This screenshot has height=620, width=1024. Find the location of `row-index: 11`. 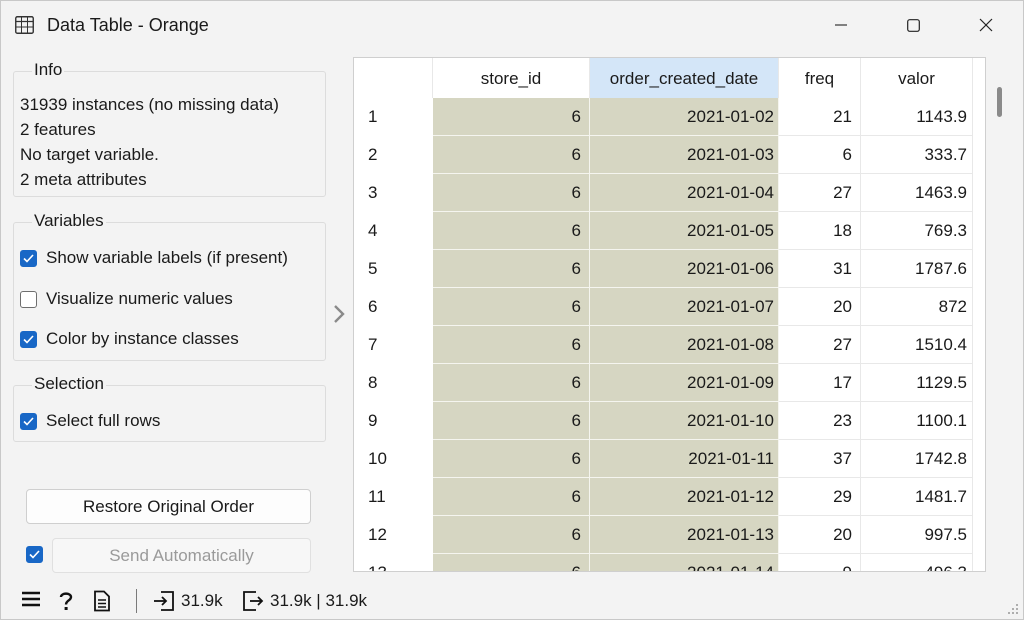

row-index: 11 is located at coordinates (393, 497).